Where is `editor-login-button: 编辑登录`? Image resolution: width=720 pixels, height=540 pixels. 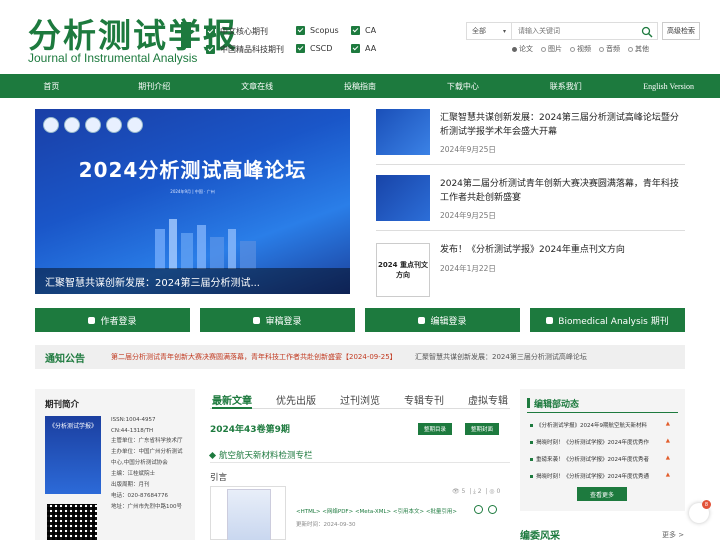
editor-login-button: 编辑登录 is located at coordinates (442, 320).